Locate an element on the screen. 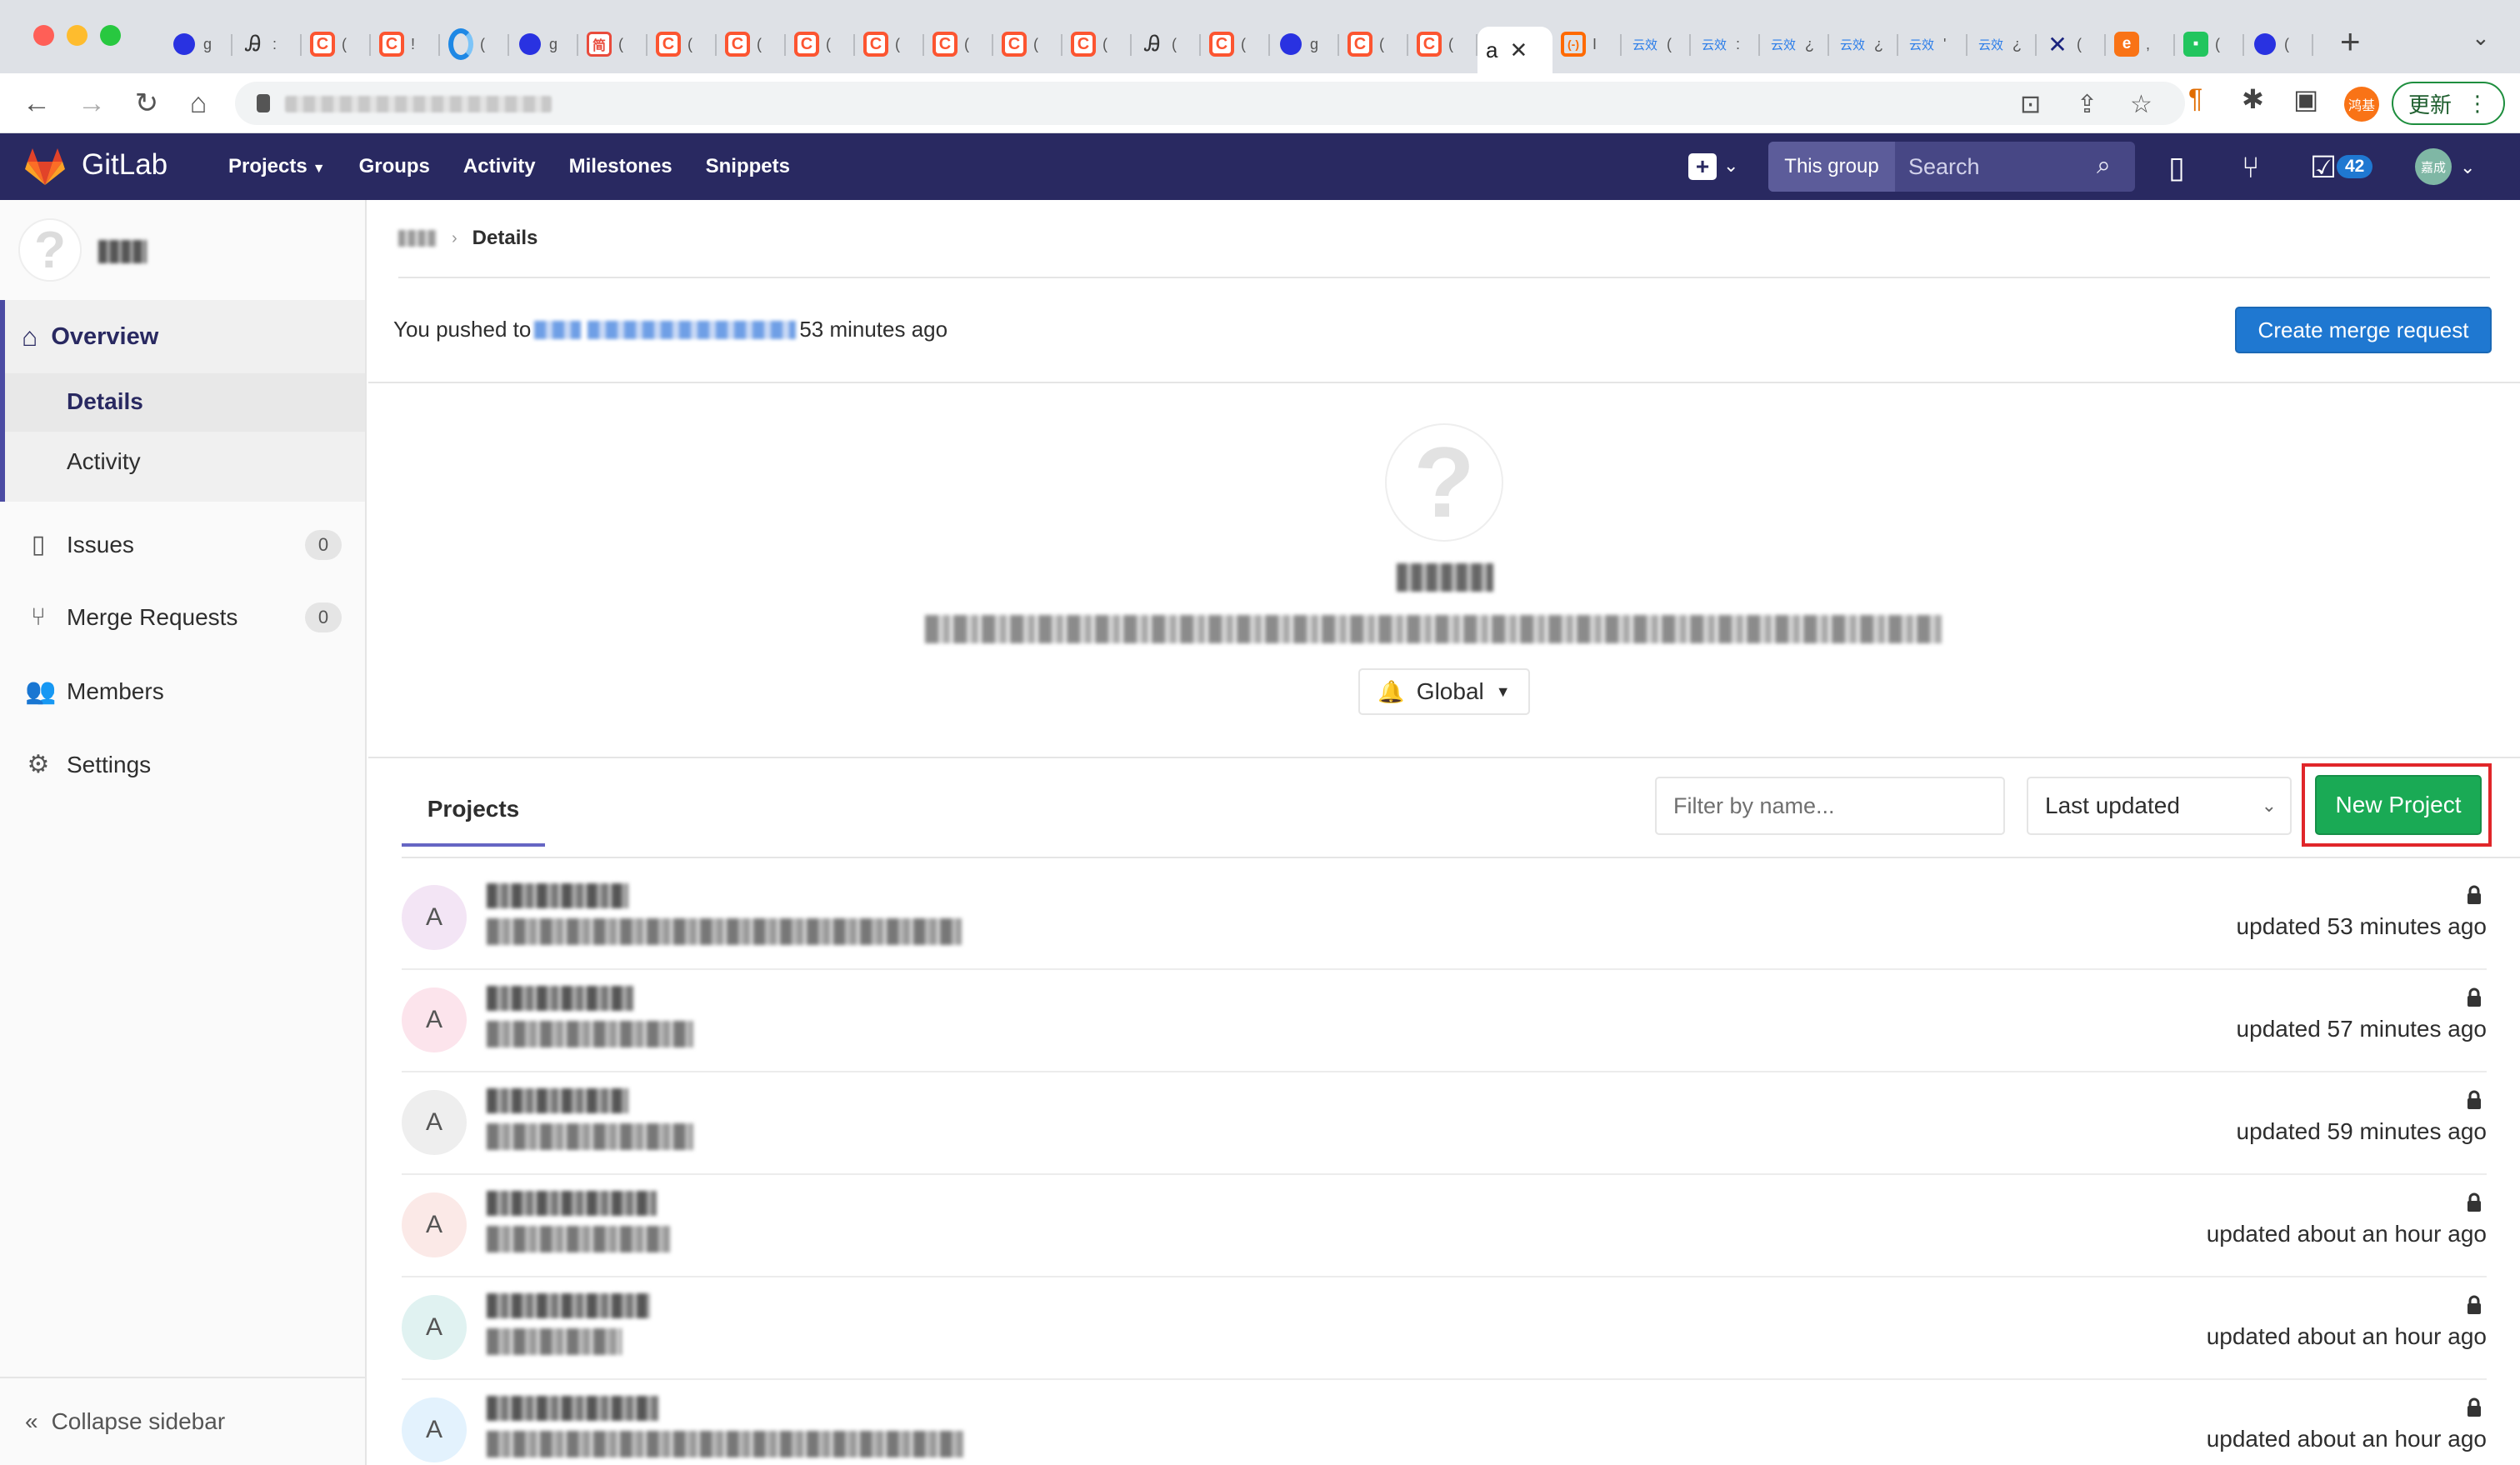 This screenshot has height=1465, width=2520. project-row: Aupdated 53 minutes ago is located at coordinates (1444, 919).